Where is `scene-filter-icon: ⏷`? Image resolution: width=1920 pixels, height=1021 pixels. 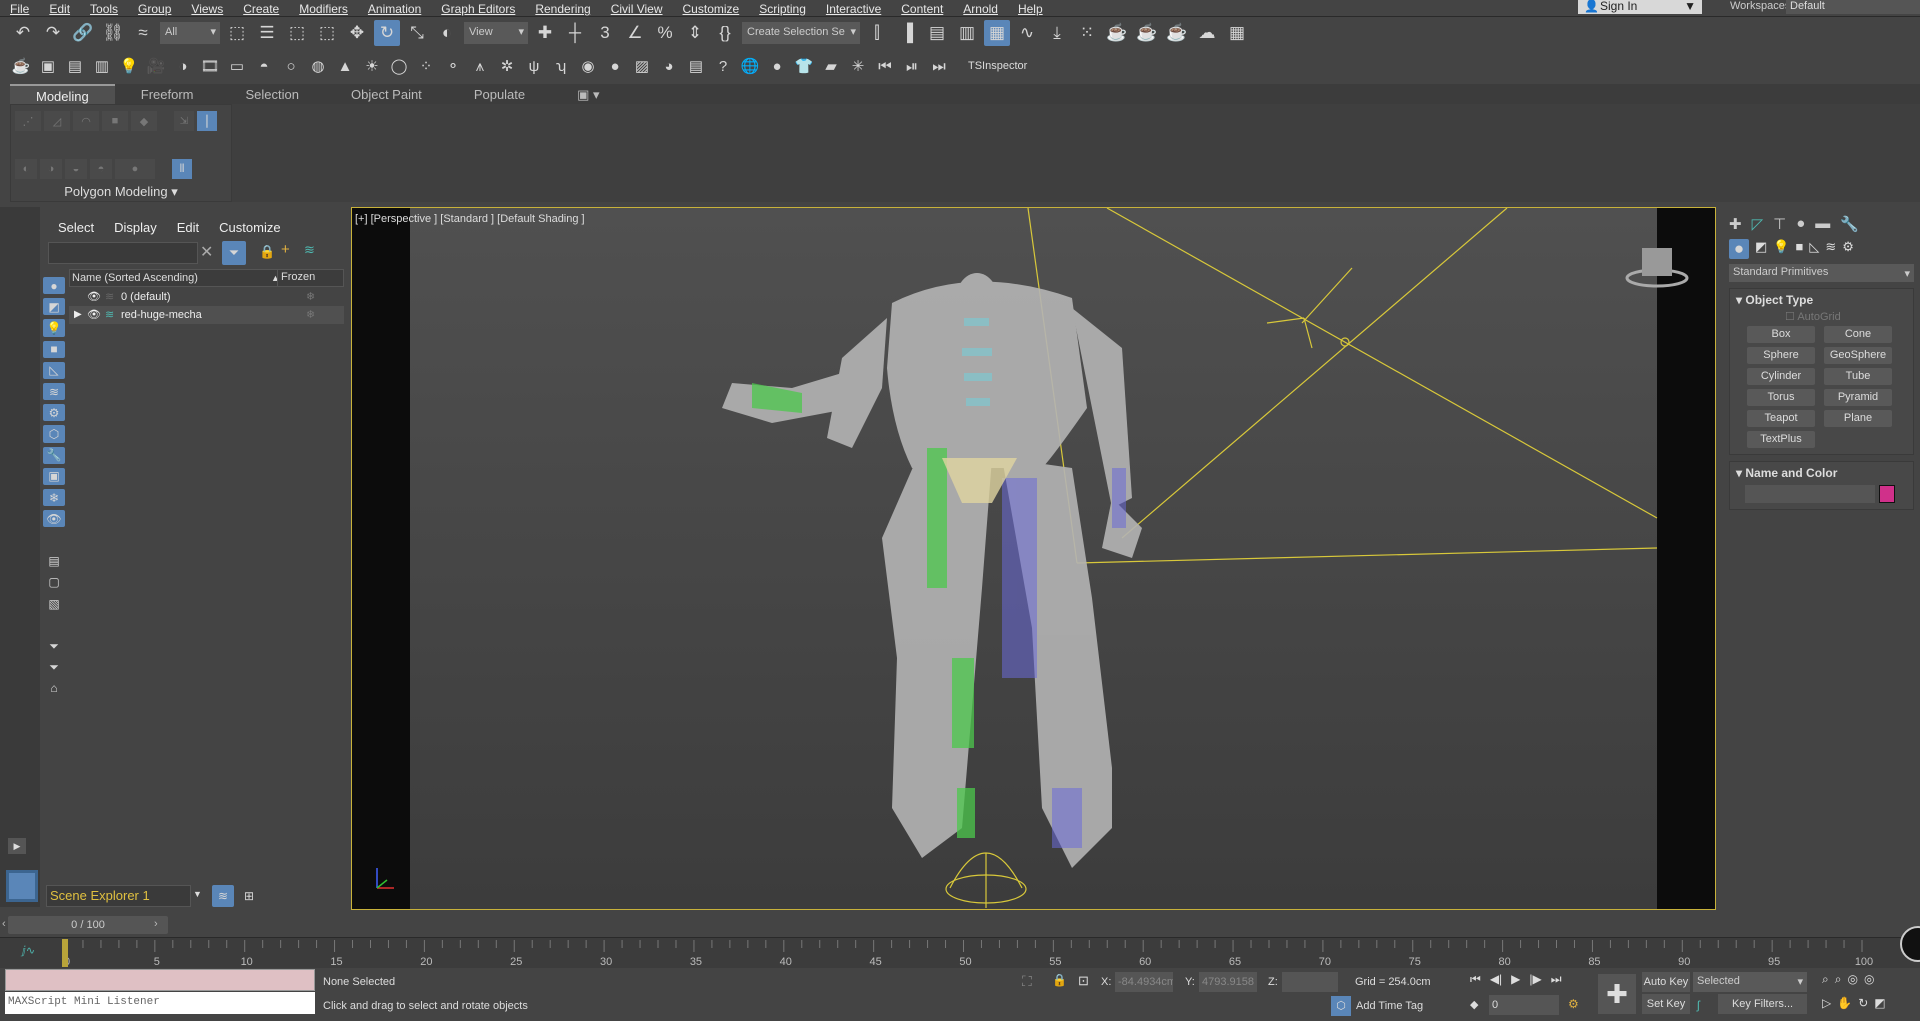
scene-filter-icon: ⏷ is located at coordinates (54, 645).